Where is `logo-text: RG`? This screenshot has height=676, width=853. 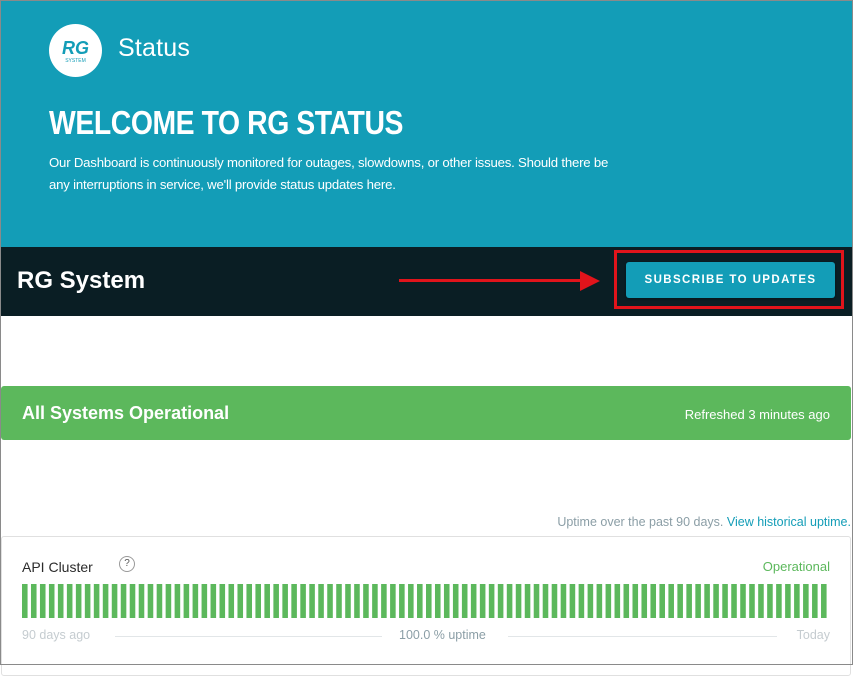 logo-text: RG is located at coordinates (75, 48).